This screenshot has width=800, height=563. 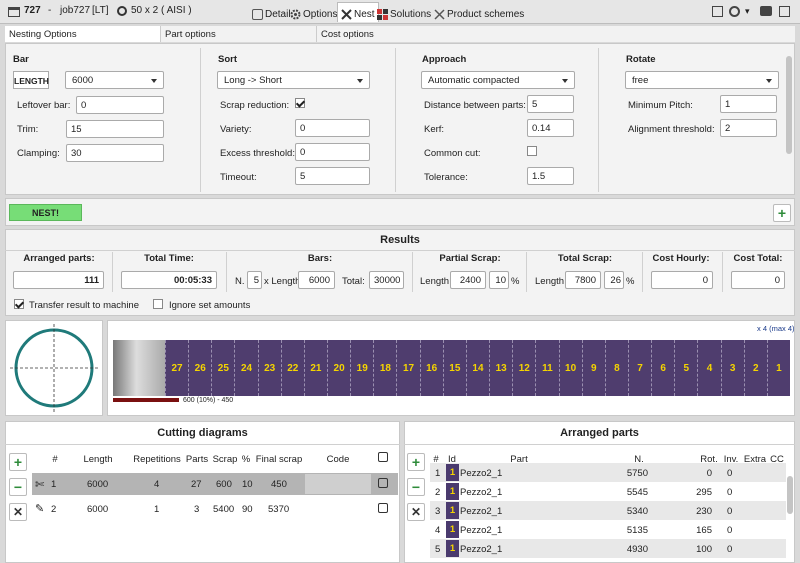 I want to click on timeout-input: 5, so click(x=332, y=176).